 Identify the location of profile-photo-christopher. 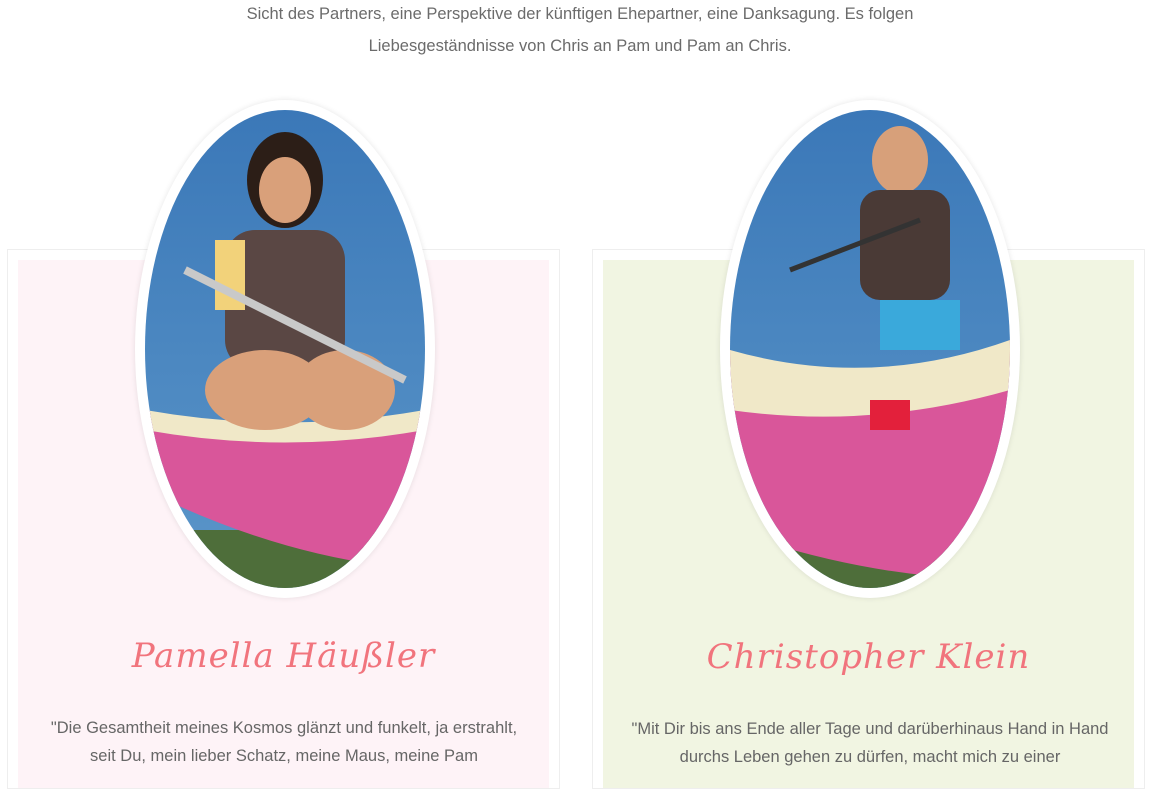
(870, 349).